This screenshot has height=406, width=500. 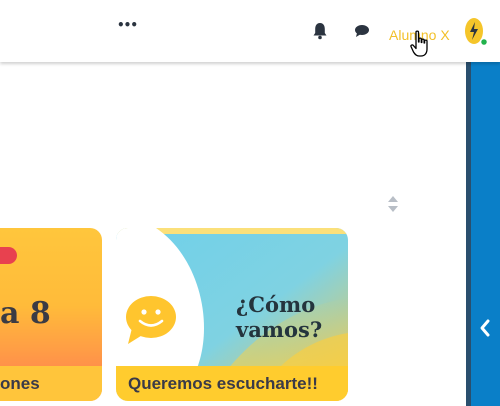 What do you see at coordinates (8, 255) in the screenshot?
I see `status-badge` at bounding box center [8, 255].